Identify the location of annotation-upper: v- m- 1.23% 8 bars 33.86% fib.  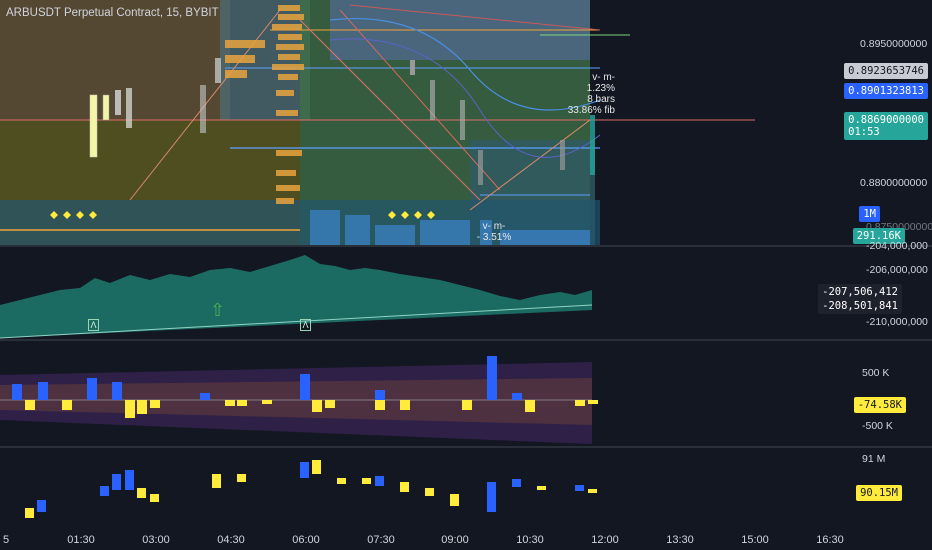
(585, 94).